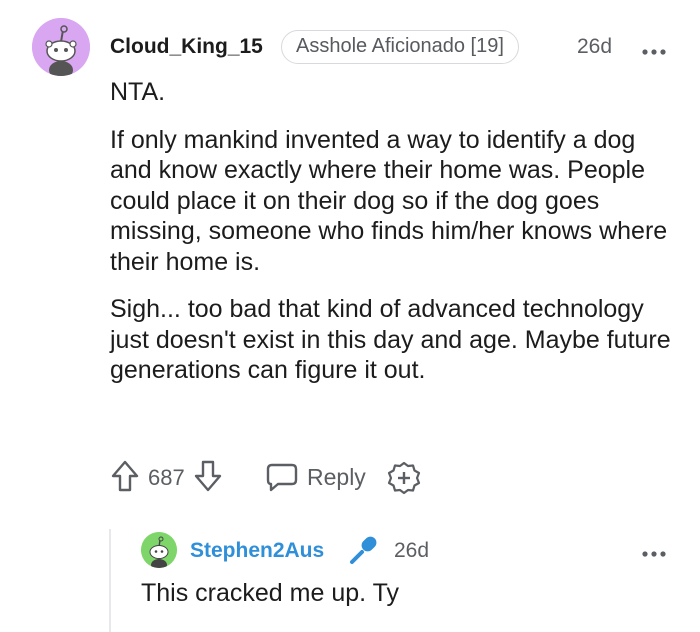 The image size is (700, 632). I want to click on downvote-icon, so click(208, 476).